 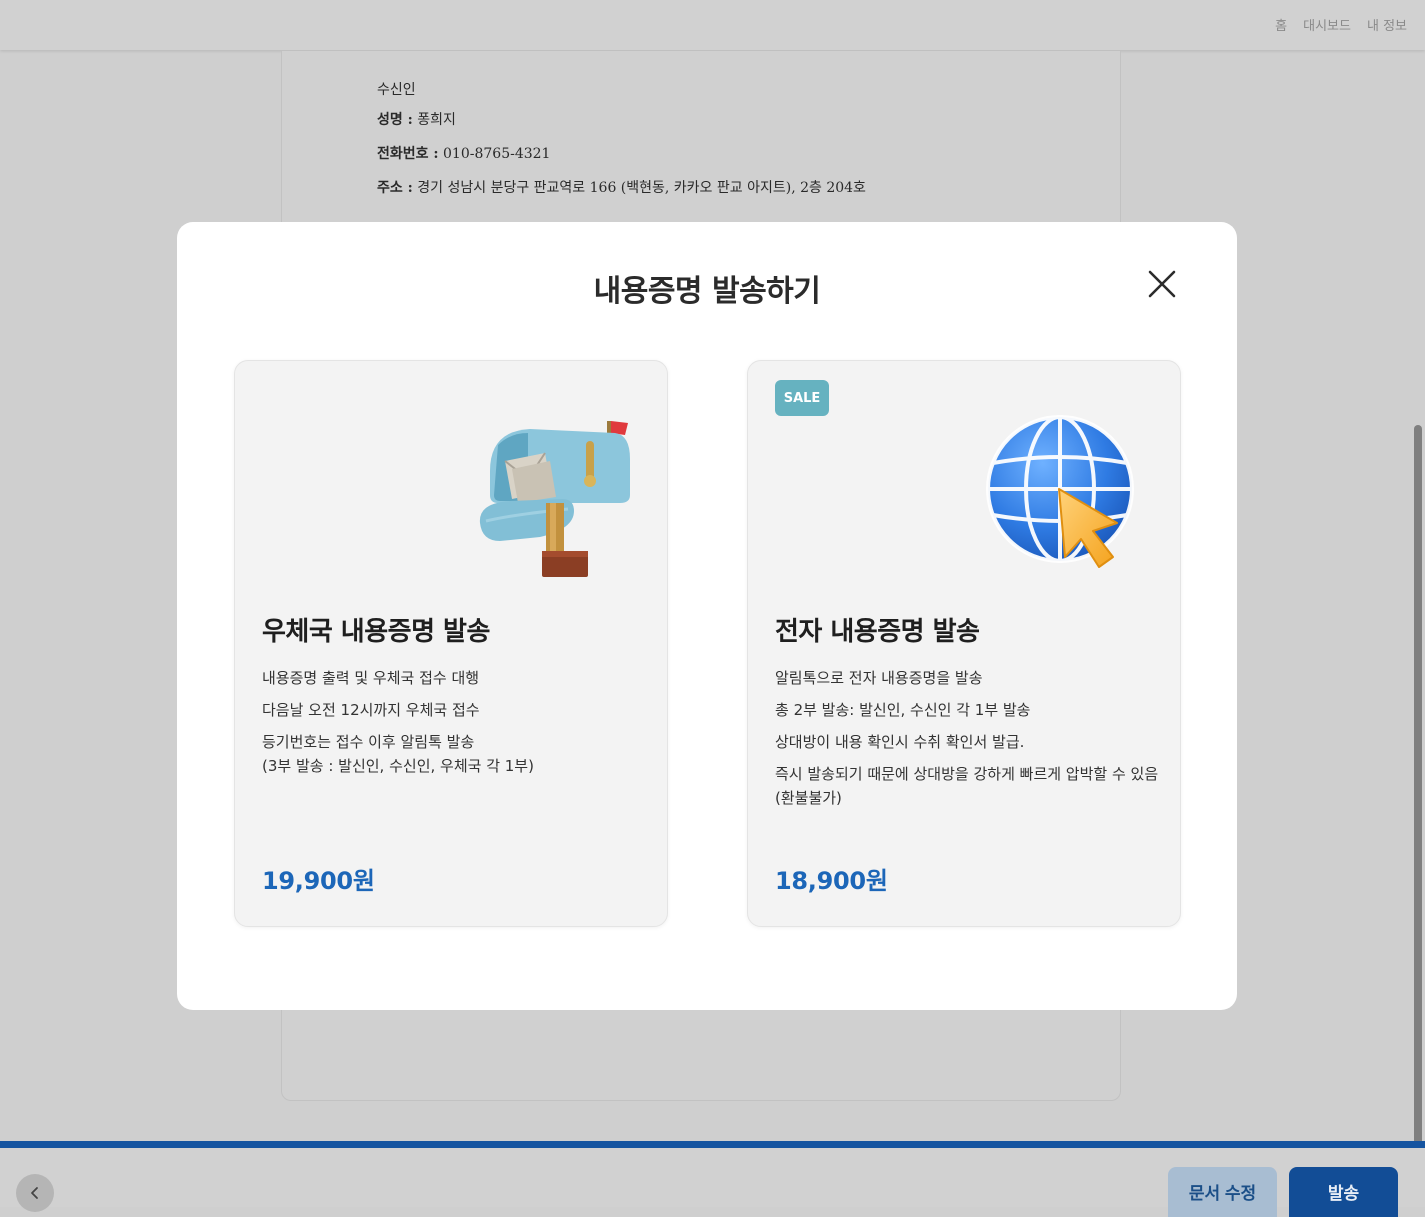 I want to click on top-bar: 홈 대시보드 내 정보, so click(x=712, y=25).